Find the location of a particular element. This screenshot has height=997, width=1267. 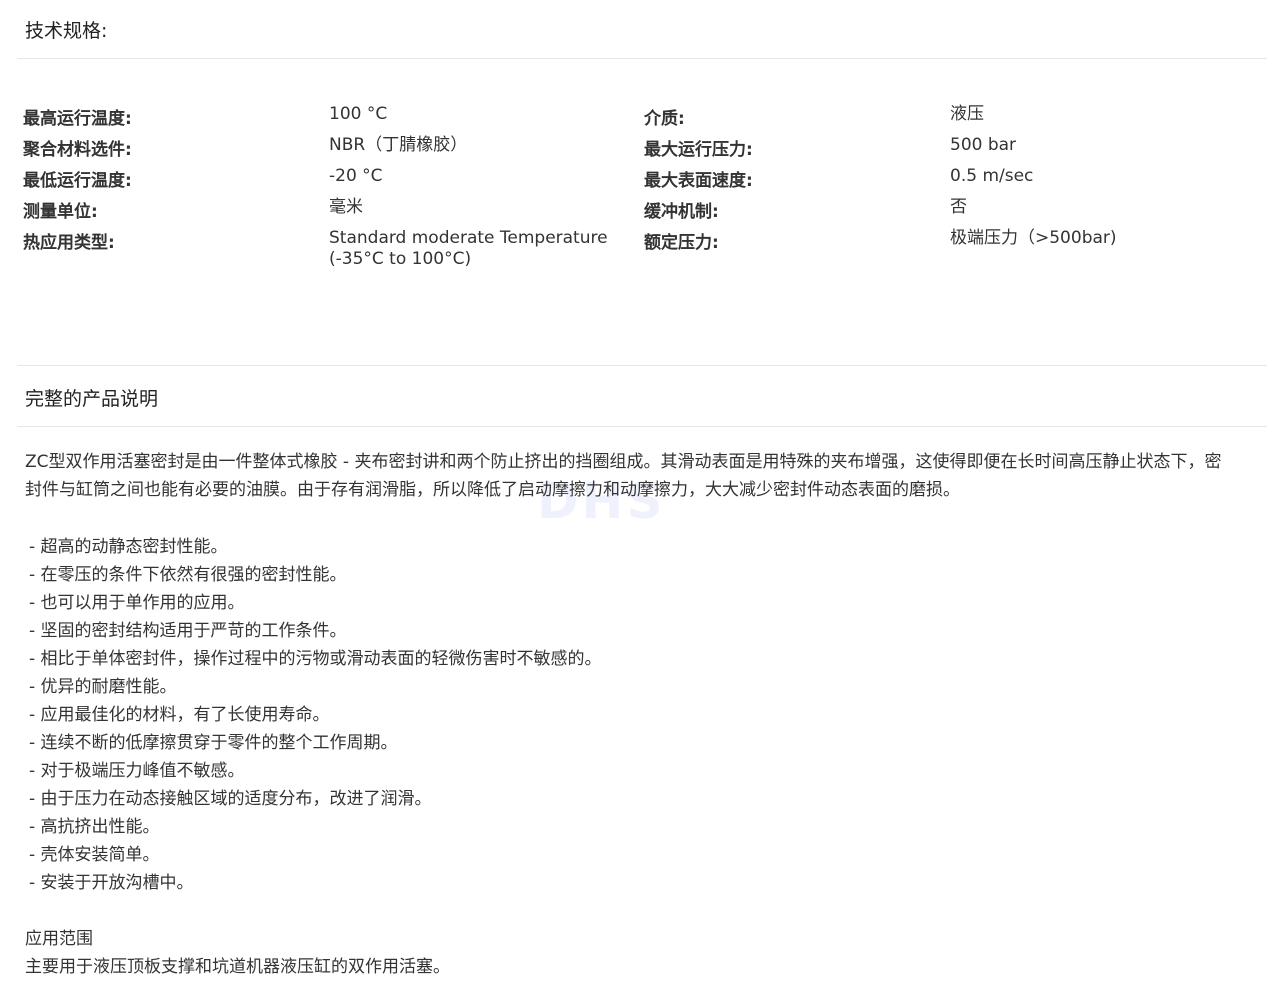

spec-value: 液压 is located at coordinates (967, 114).